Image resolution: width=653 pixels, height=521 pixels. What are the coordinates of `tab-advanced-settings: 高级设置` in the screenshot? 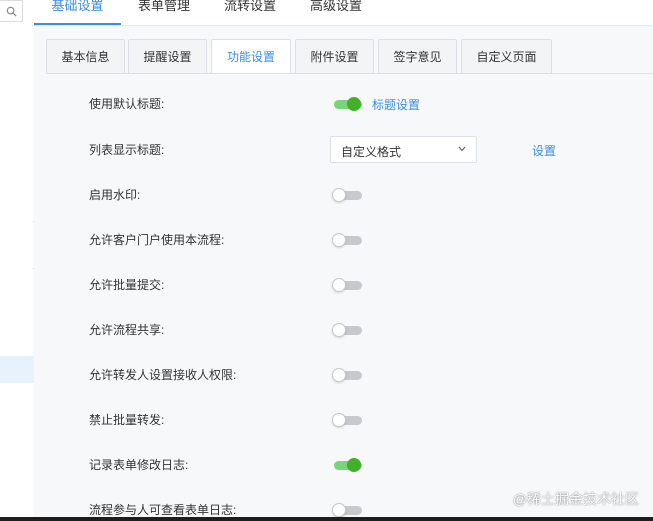 It's located at (336, 12).